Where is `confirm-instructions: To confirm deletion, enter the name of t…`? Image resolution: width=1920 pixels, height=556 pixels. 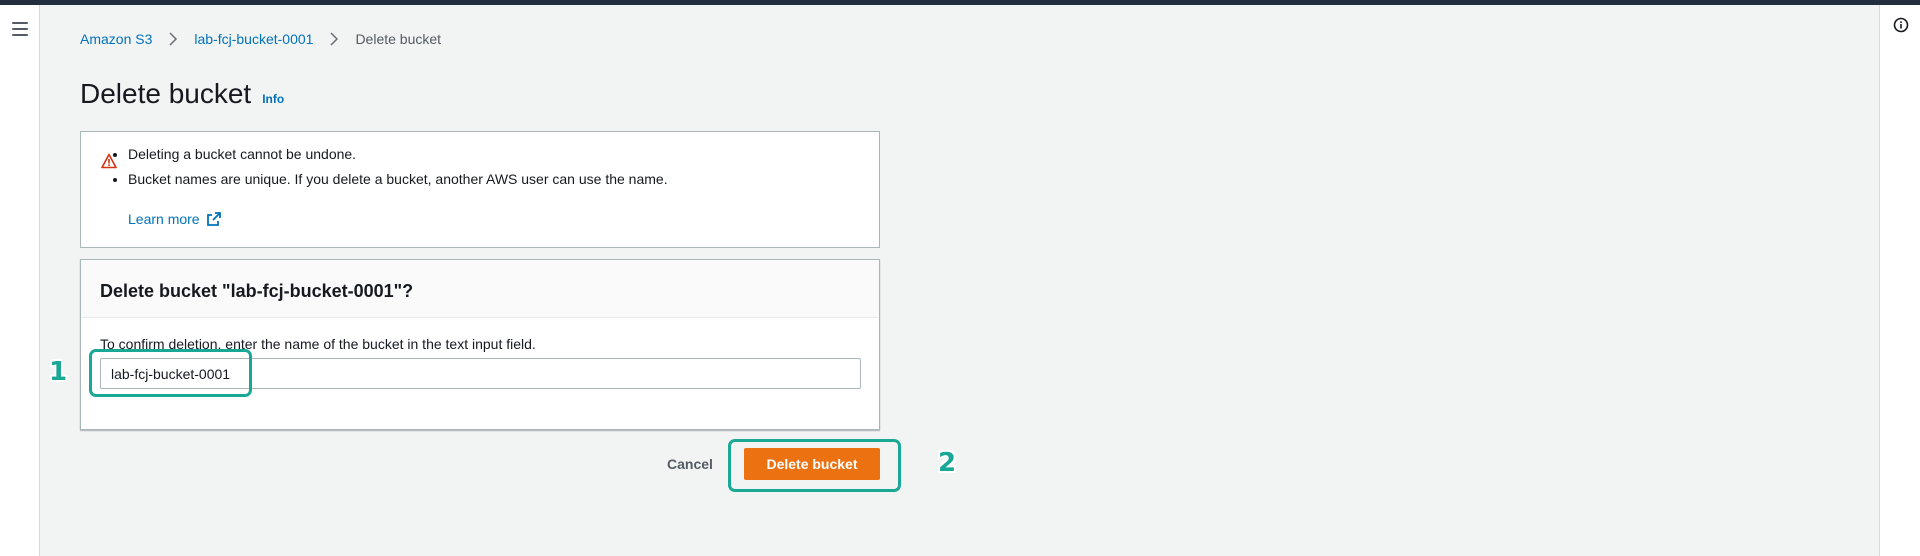 confirm-instructions: To confirm deletion, enter the name of t… is located at coordinates (318, 344).